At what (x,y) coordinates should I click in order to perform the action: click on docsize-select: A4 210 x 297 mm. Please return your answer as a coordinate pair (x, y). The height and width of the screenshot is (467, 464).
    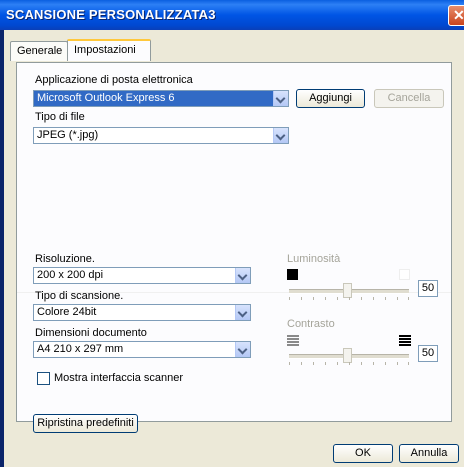
    Looking at the image, I should click on (142, 349).